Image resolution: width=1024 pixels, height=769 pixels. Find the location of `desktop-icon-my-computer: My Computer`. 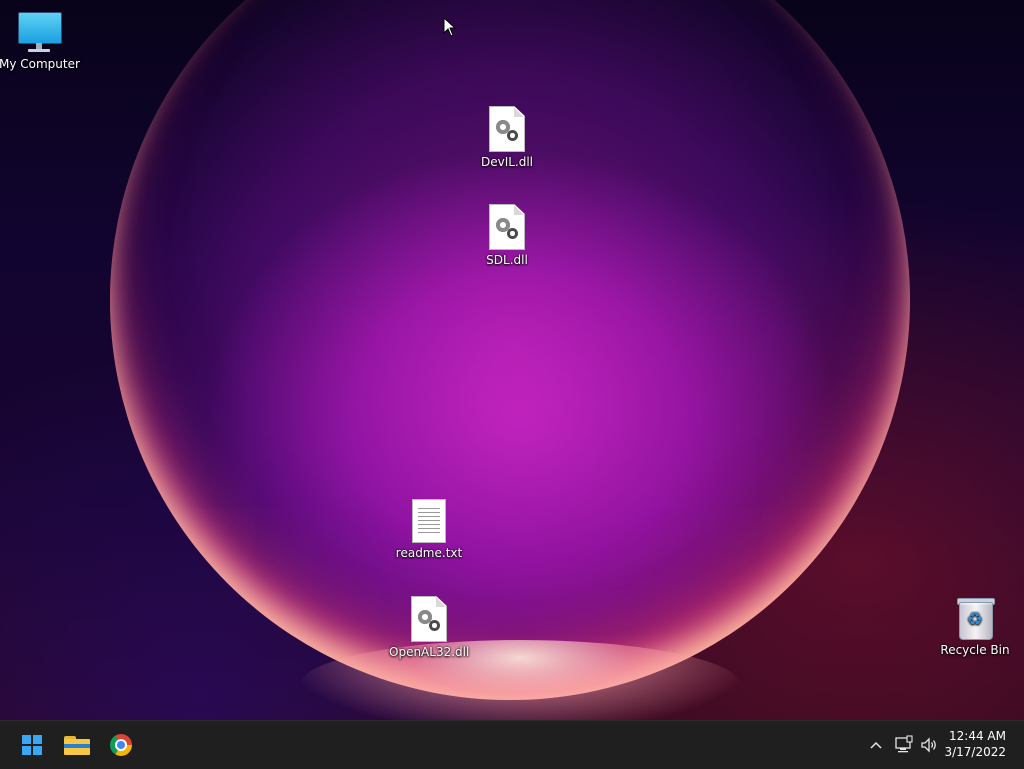

desktop-icon-my-computer: My Computer is located at coordinates (40, 40).